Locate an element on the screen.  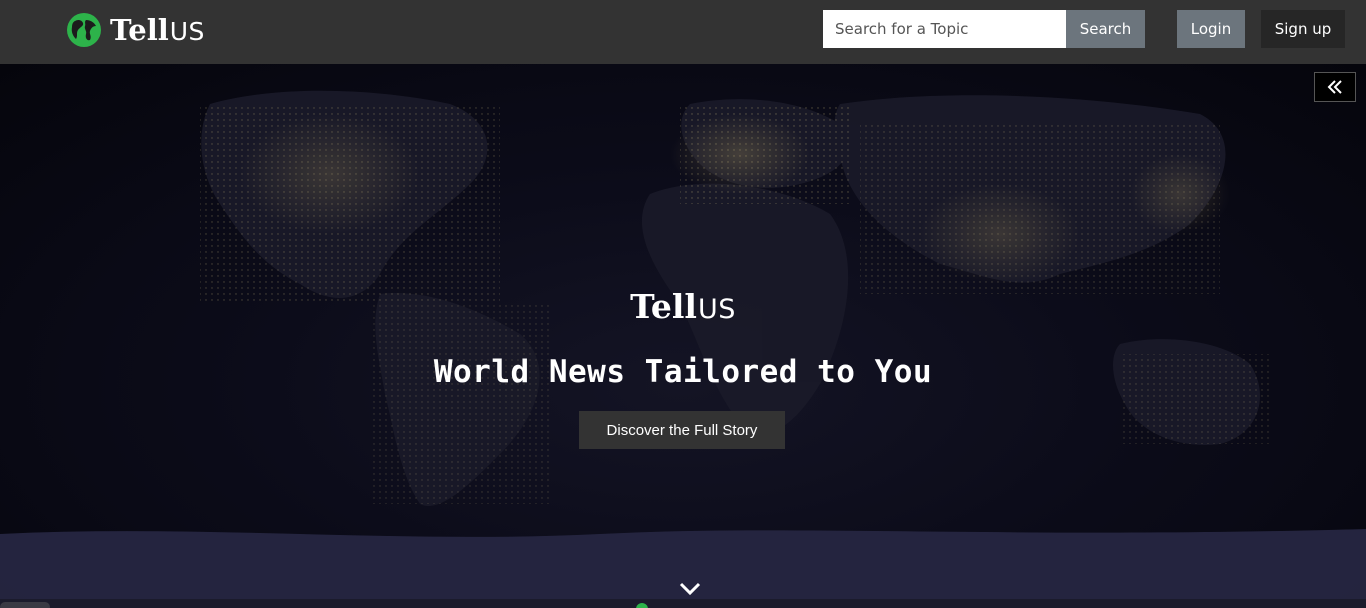
hero-logo-bold: Tell is located at coordinates (663, 306).